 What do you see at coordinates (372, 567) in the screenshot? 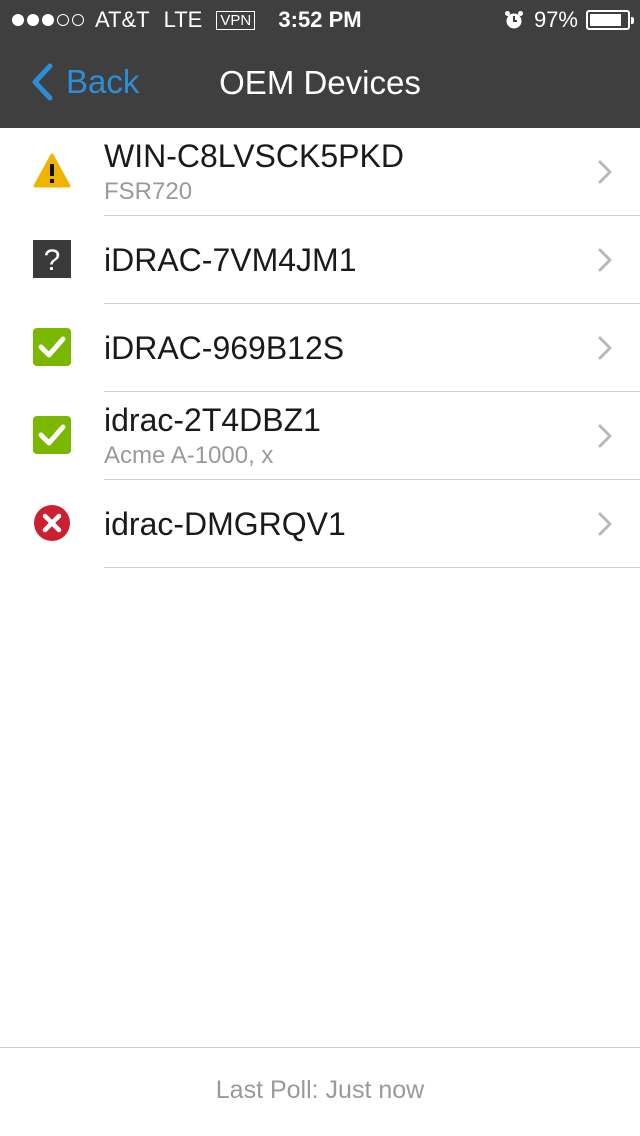
I see `row-divider` at bounding box center [372, 567].